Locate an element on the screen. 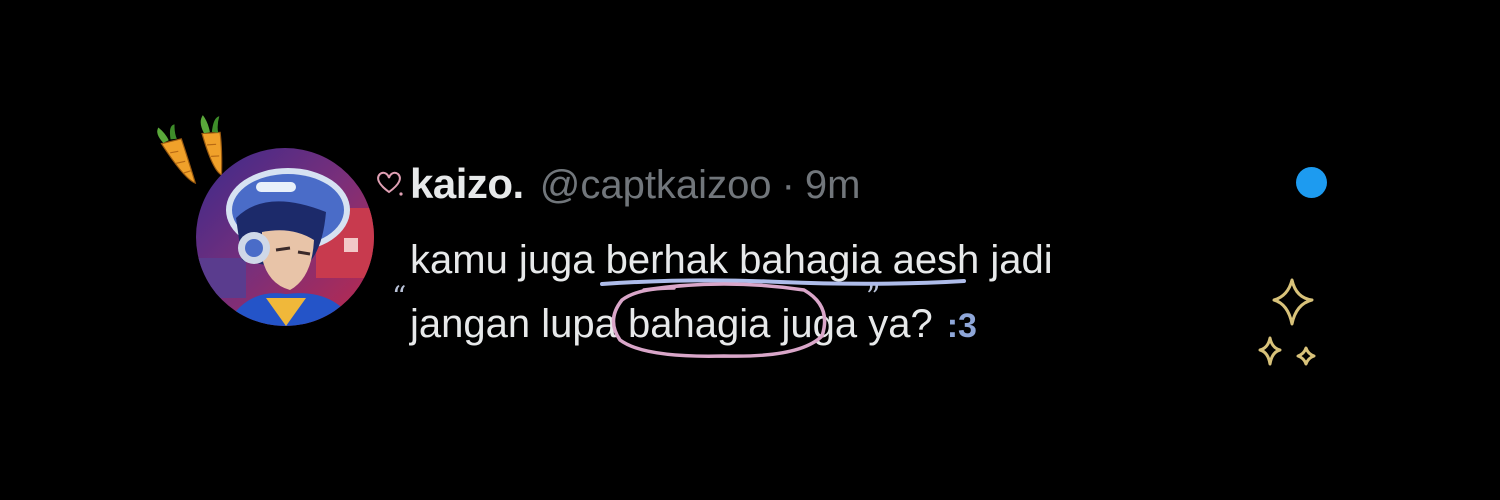  tweet-header: kaizo. @captkaizoo · 9m is located at coordinates (635, 188).